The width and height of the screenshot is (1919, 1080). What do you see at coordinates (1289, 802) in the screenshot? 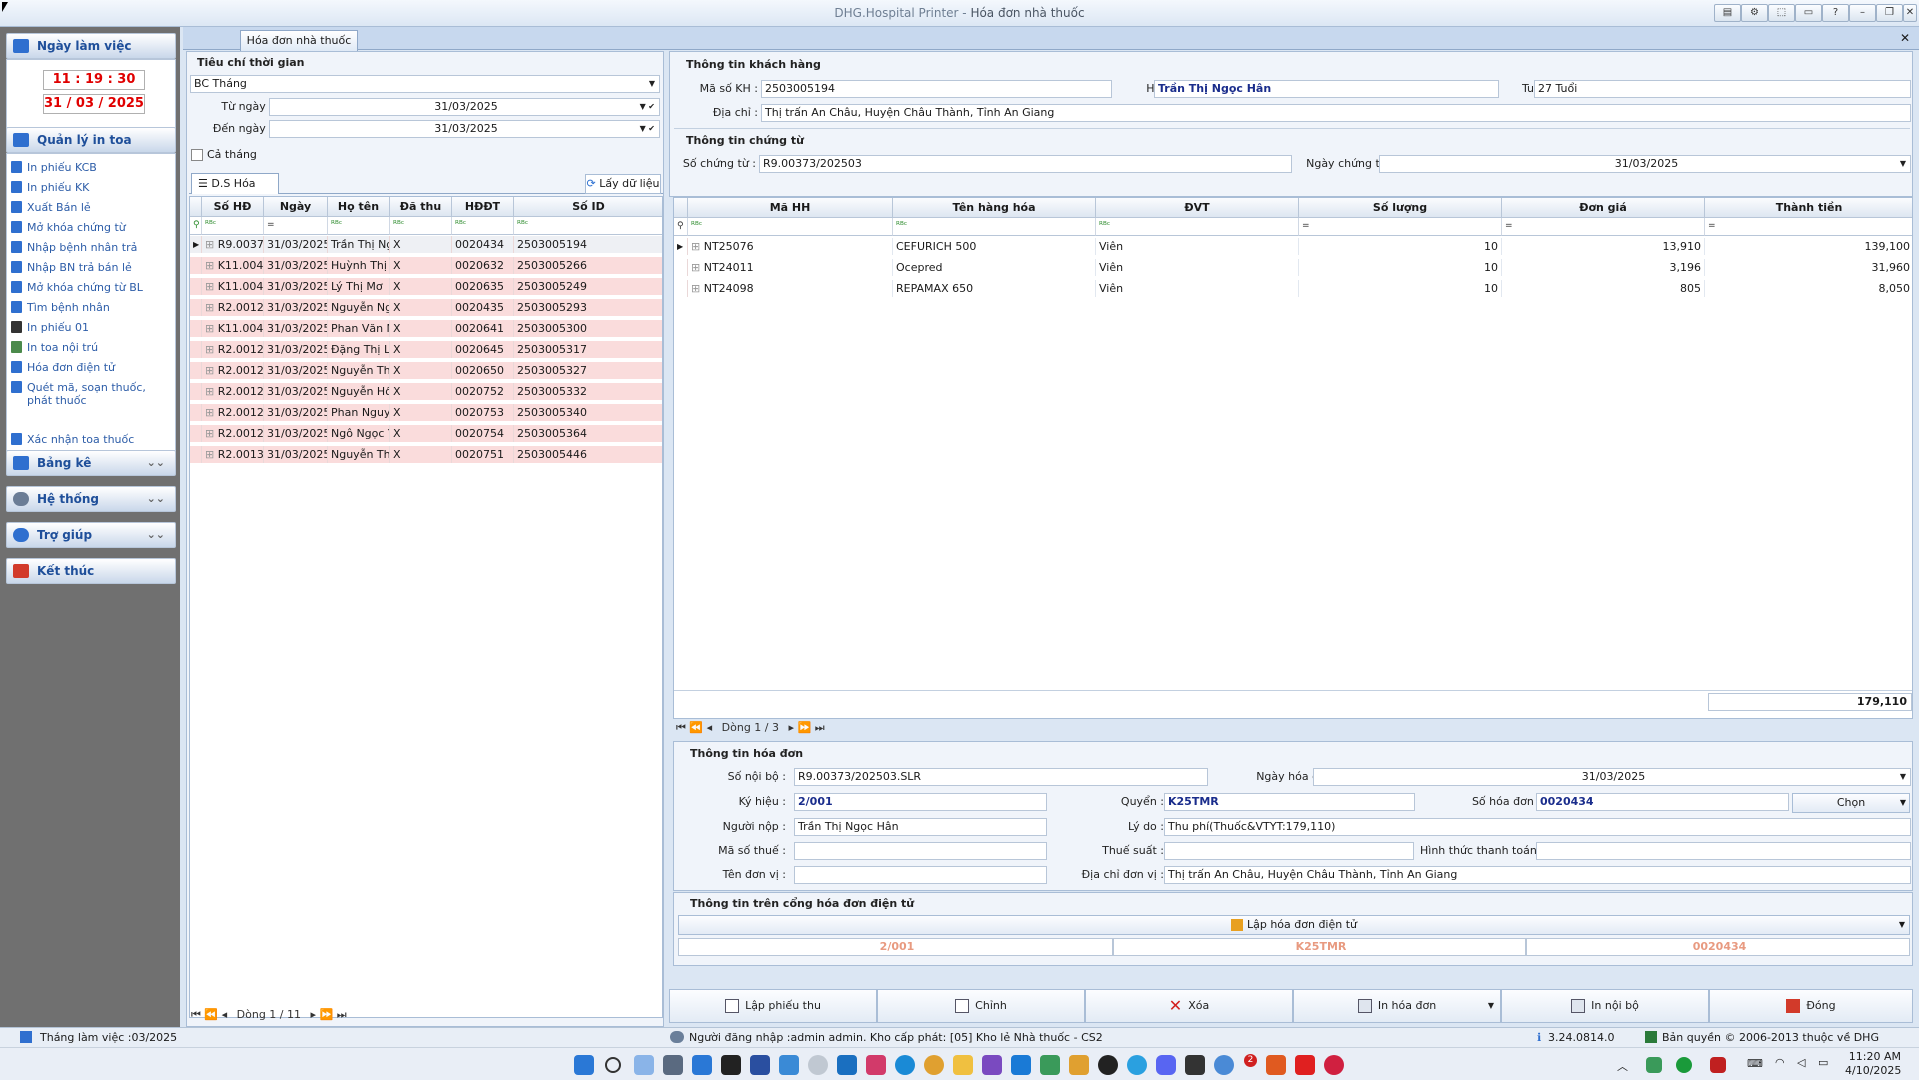
I see `book-field: K25TMR` at bounding box center [1289, 802].